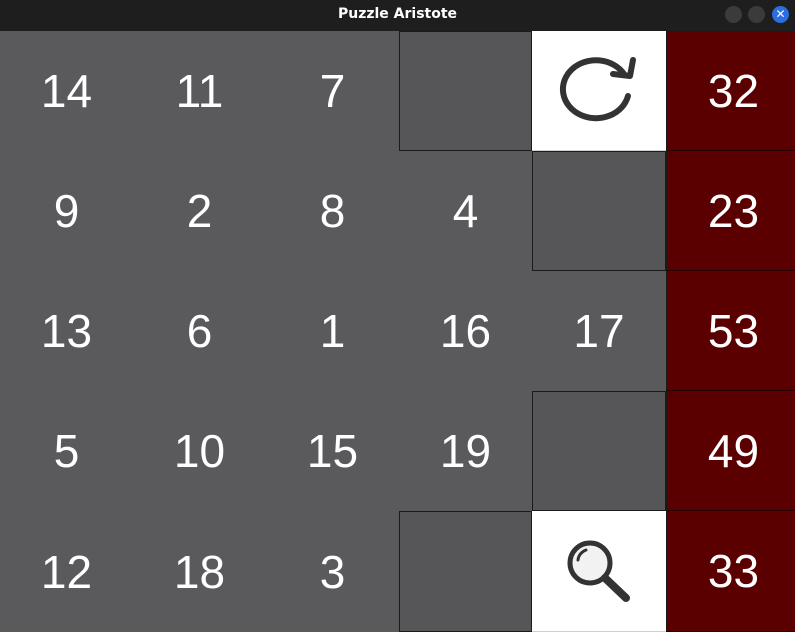  What do you see at coordinates (599, 331) in the screenshot?
I see `tile-r2-c4: 17` at bounding box center [599, 331].